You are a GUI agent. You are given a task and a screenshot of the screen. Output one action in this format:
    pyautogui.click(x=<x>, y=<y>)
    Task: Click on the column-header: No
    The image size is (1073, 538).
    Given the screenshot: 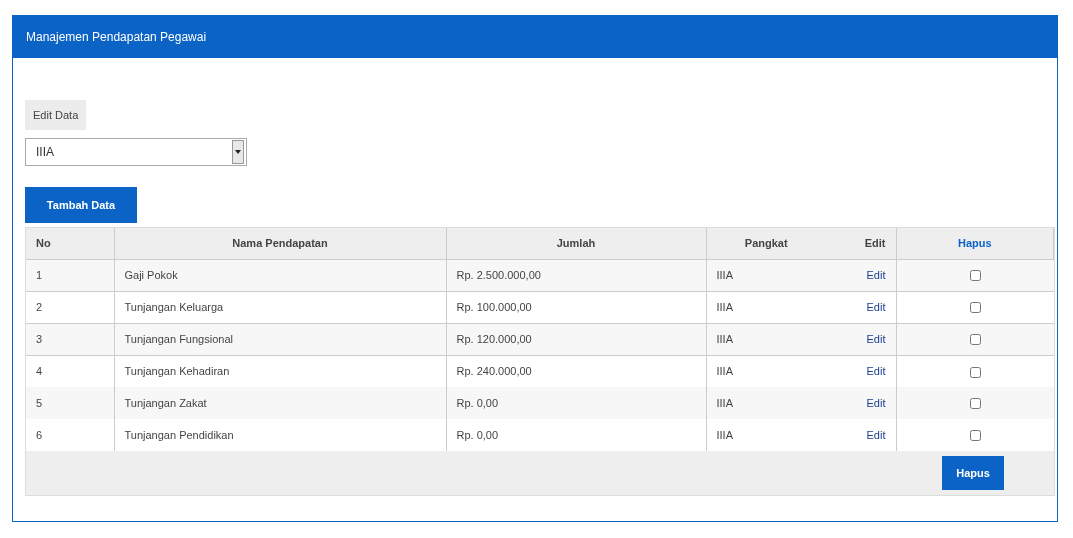 What is the action you would take?
    pyautogui.click(x=43, y=243)
    